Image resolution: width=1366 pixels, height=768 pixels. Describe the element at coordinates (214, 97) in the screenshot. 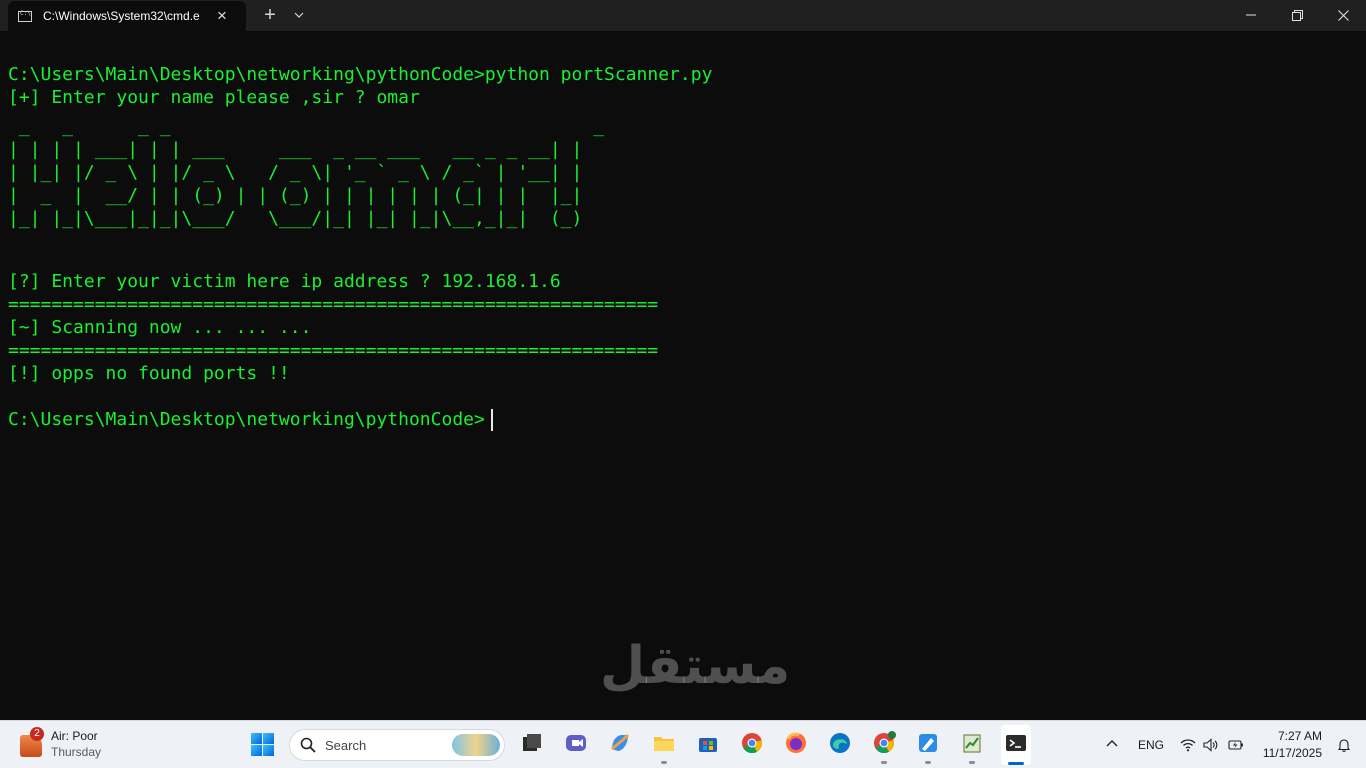

I see `terminal-line: [+] Enter your name please ,sir ? omar` at that location.